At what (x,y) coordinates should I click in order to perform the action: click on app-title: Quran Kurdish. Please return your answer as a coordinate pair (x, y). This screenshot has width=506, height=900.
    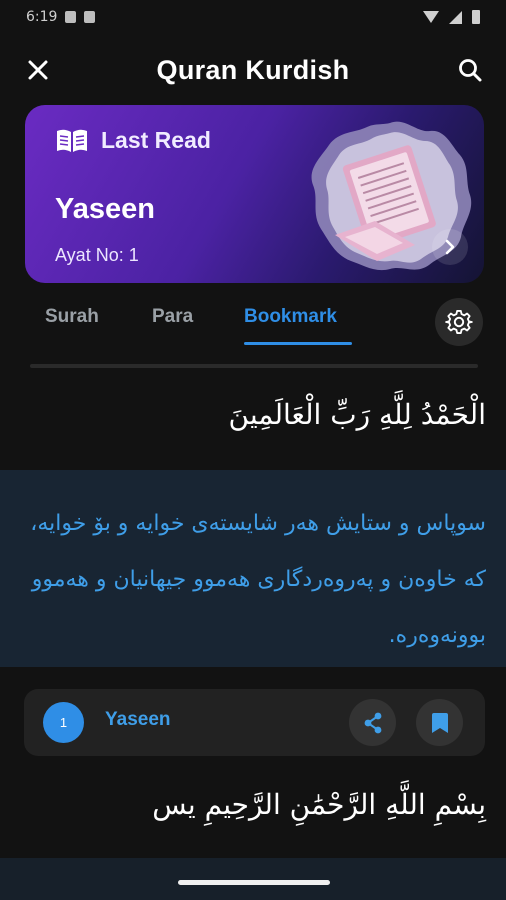
    Looking at the image, I should click on (253, 69).